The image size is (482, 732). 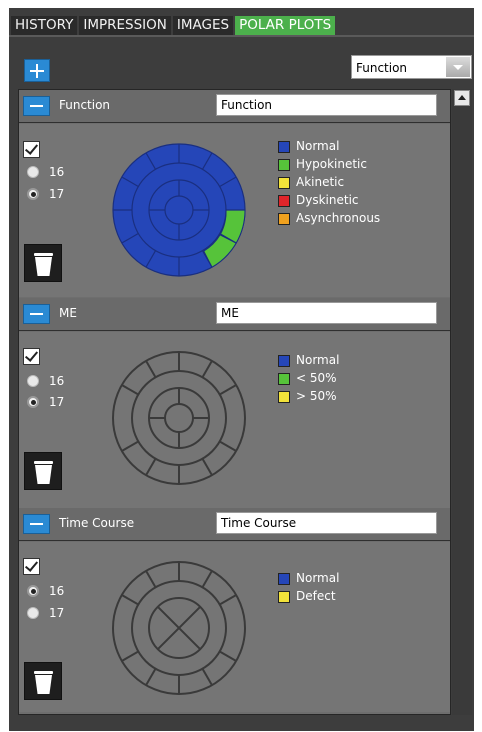 What do you see at coordinates (458, 67) in the screenshot?
I see `chevron-down-icon` at bounding box center [458, 67].